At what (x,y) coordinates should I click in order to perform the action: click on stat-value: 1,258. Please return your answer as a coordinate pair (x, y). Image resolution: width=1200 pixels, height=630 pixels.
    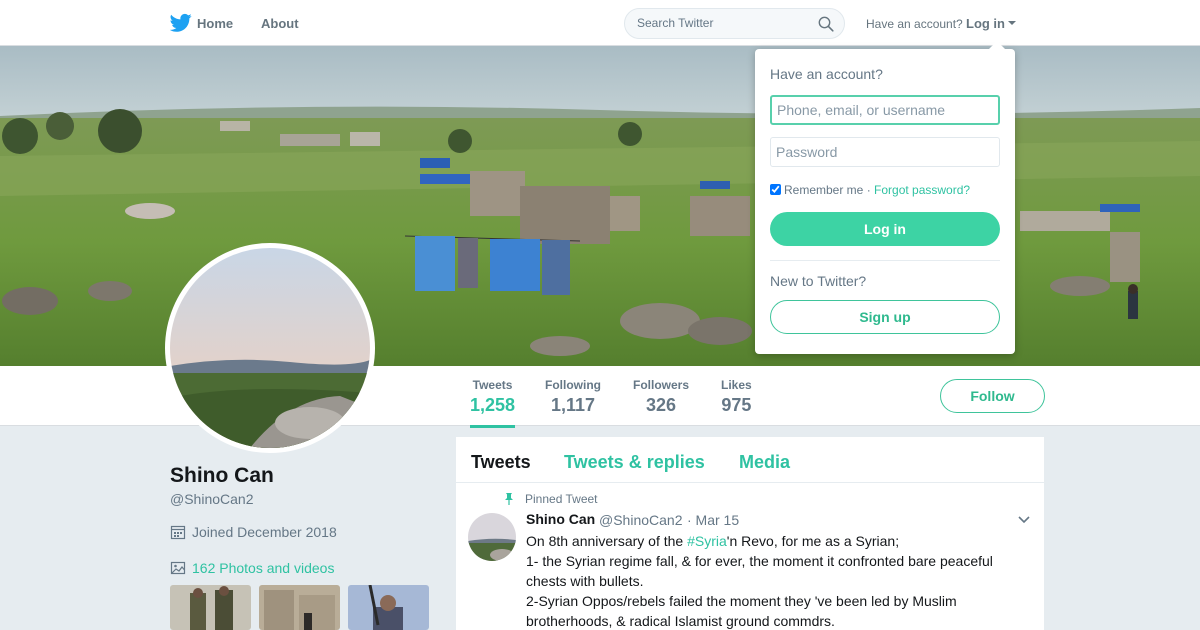
    Looking at the image, I should click on (493, 405).